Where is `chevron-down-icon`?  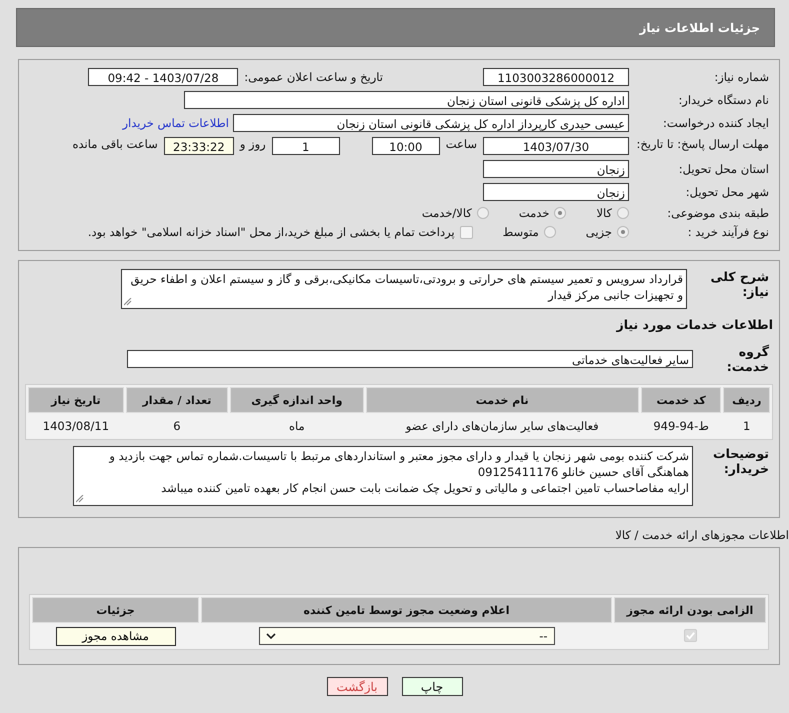 chevron-down-icon is located at coordinates (271, 636).